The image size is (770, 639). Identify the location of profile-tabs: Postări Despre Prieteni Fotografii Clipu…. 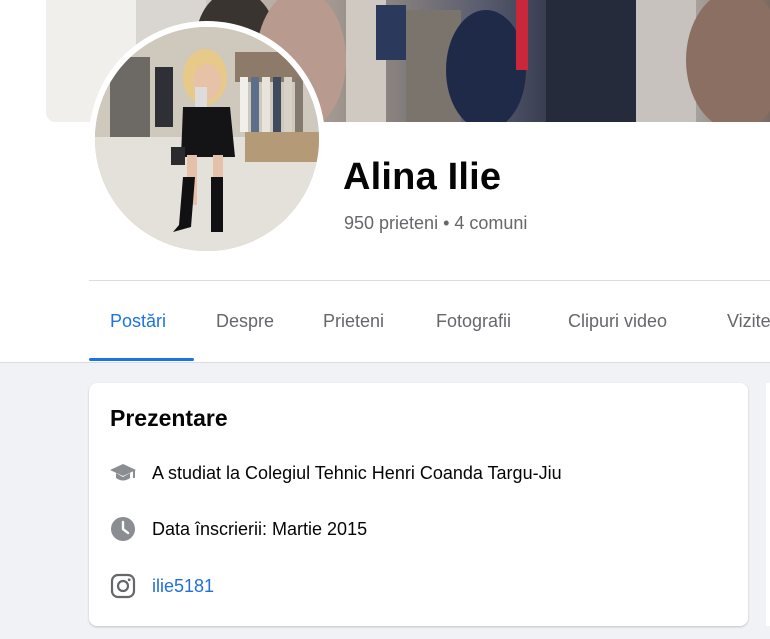
(429, 321).